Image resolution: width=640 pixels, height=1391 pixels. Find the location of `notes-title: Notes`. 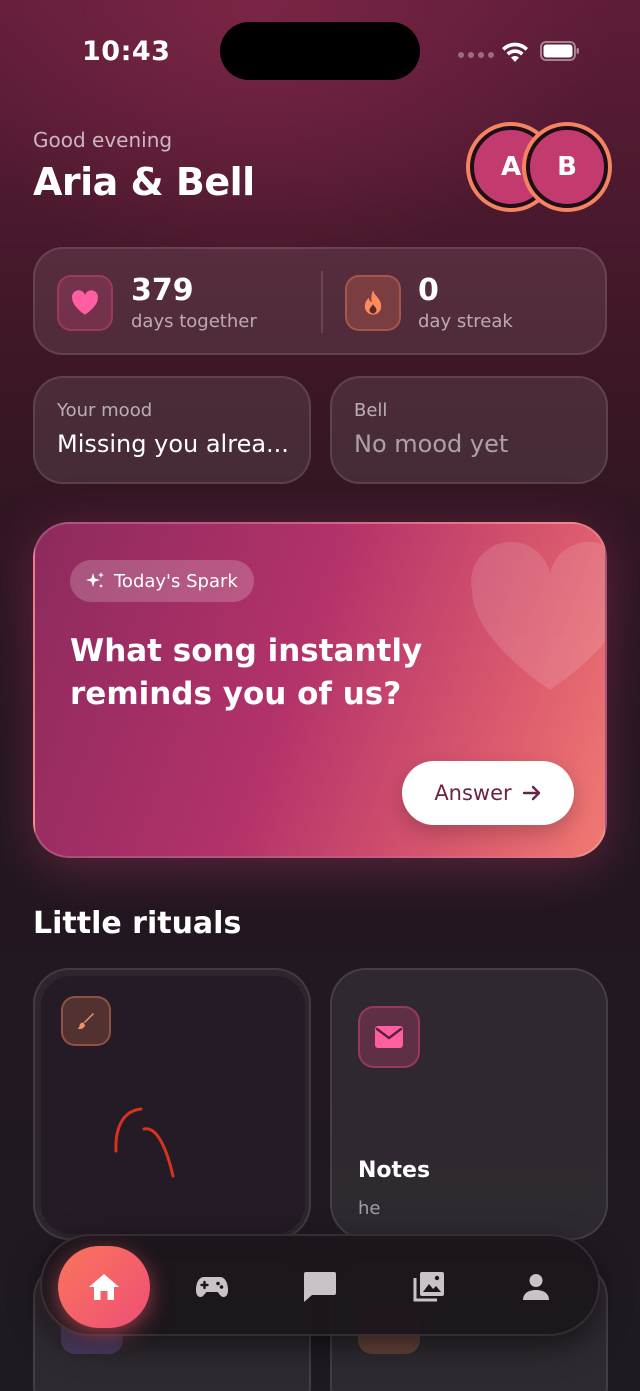

notes-title: Notes is located at coordinates (394, 1170).